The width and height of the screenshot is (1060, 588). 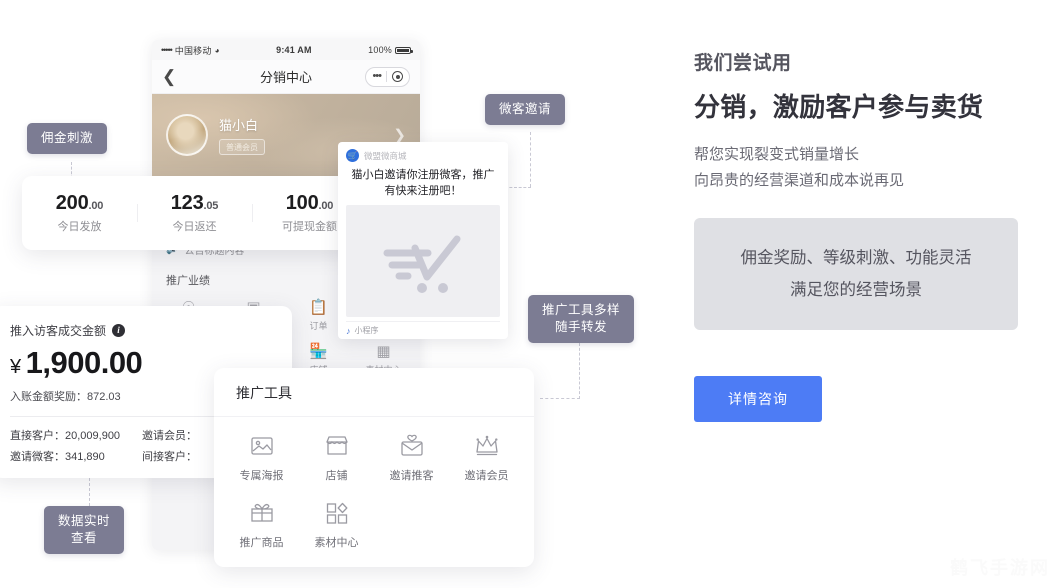 What do you see at coordinates (37, 436) in the screenshot?
I see `metric-0-label: 直接客户：` at bounding box center [37, 436].